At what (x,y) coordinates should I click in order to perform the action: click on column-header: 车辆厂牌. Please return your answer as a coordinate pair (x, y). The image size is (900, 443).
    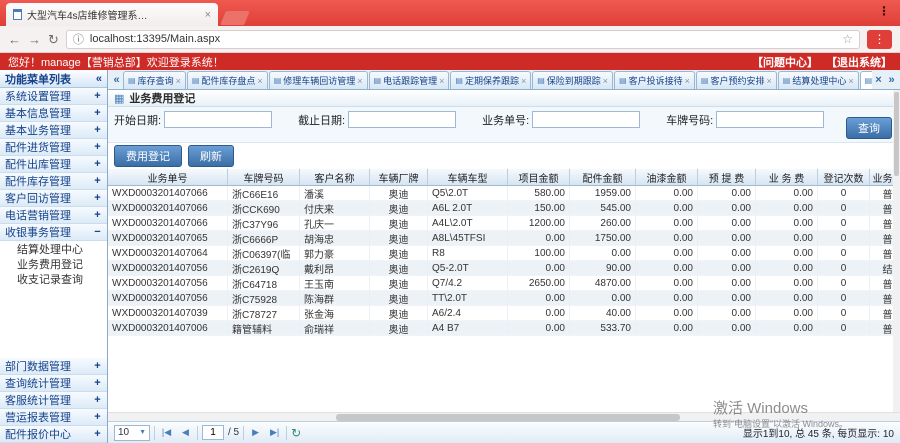
    Looking at the image, I should click on (399, 177).